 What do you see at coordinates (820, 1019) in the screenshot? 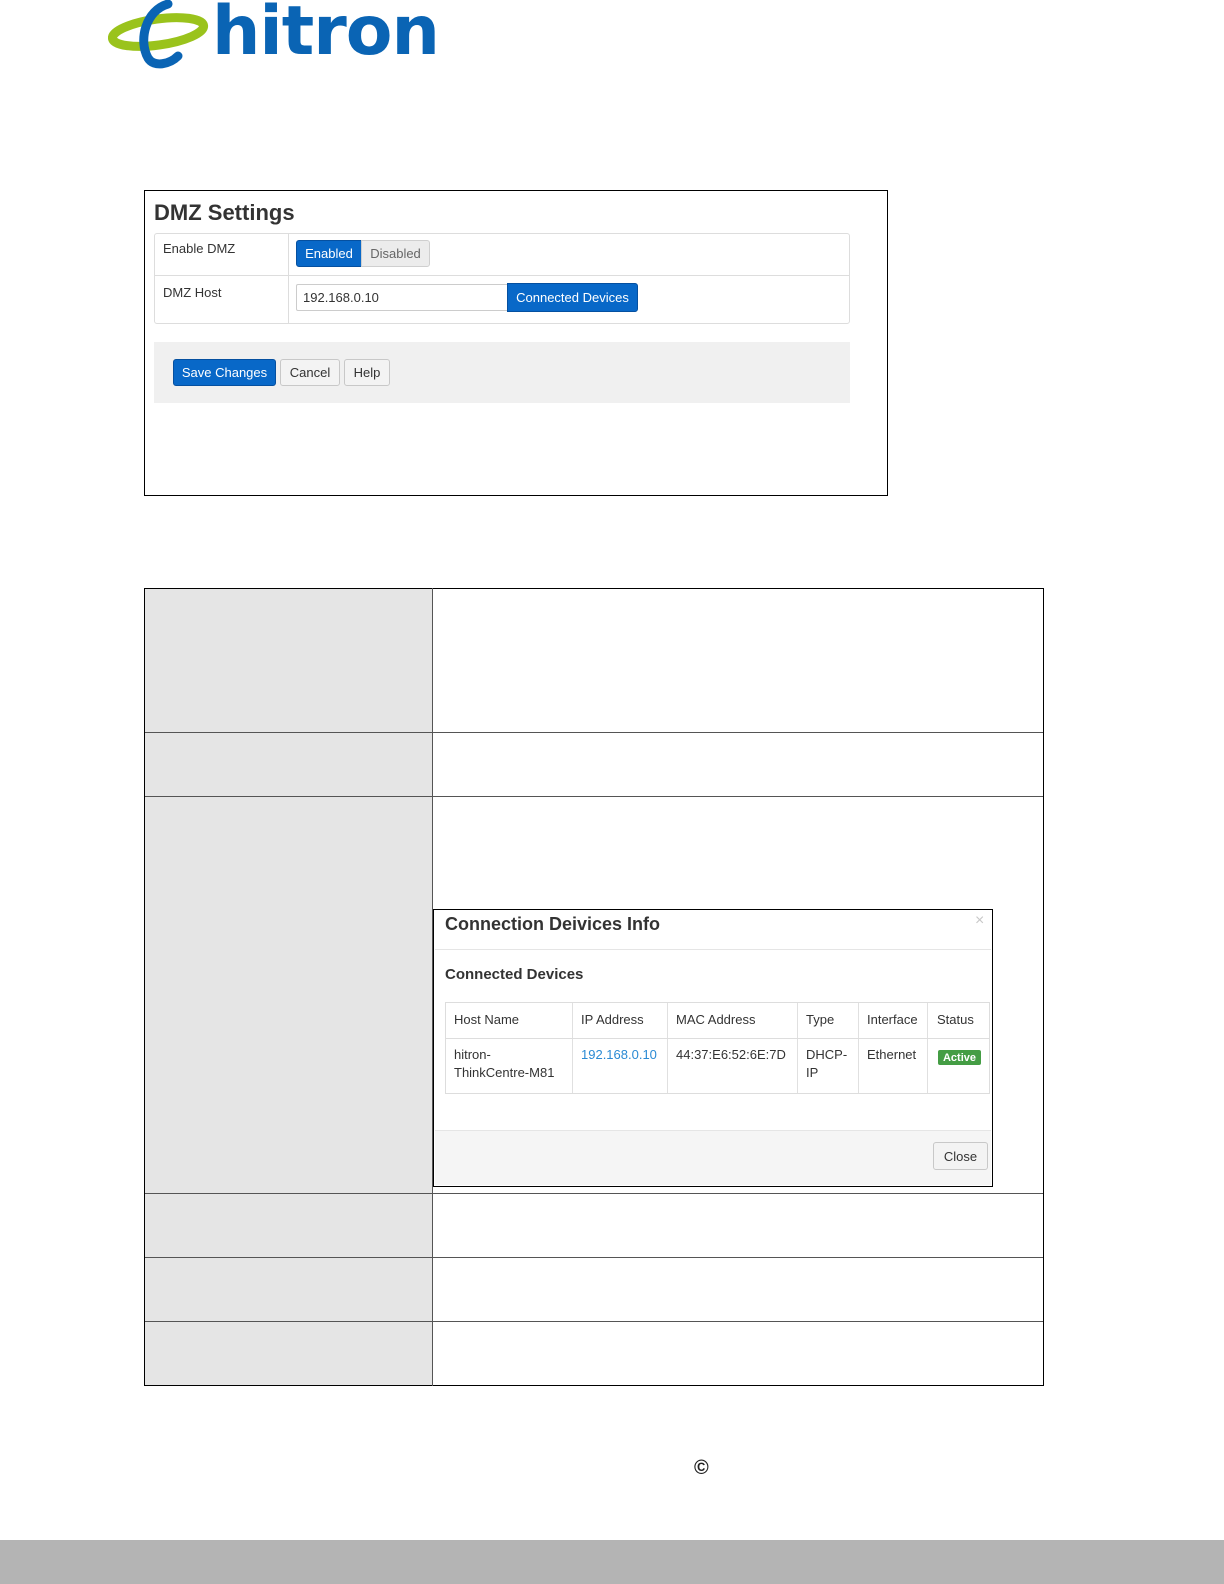
I see `column-header-type: Type` at bounding box center [820, 1019].